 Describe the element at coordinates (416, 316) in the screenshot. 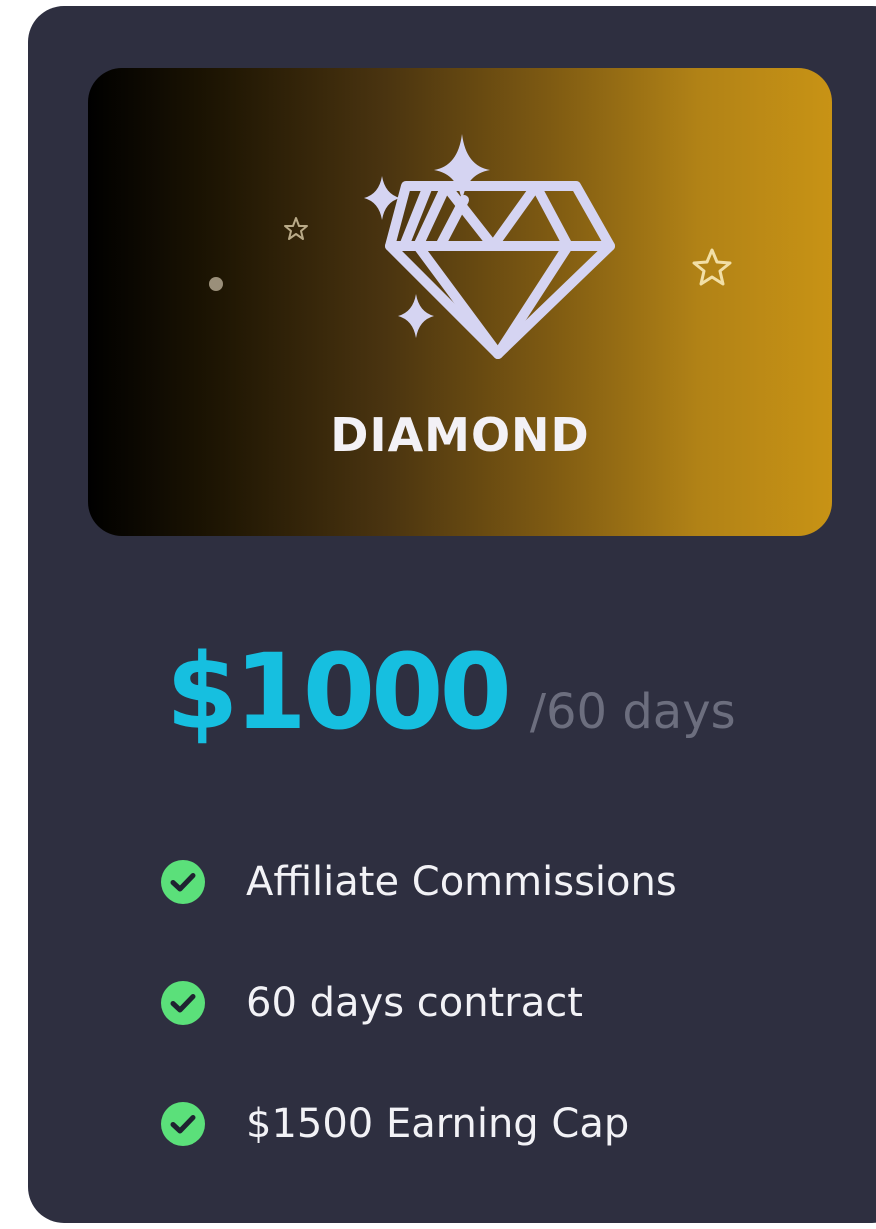

I see `sparkle-icon` at that location.